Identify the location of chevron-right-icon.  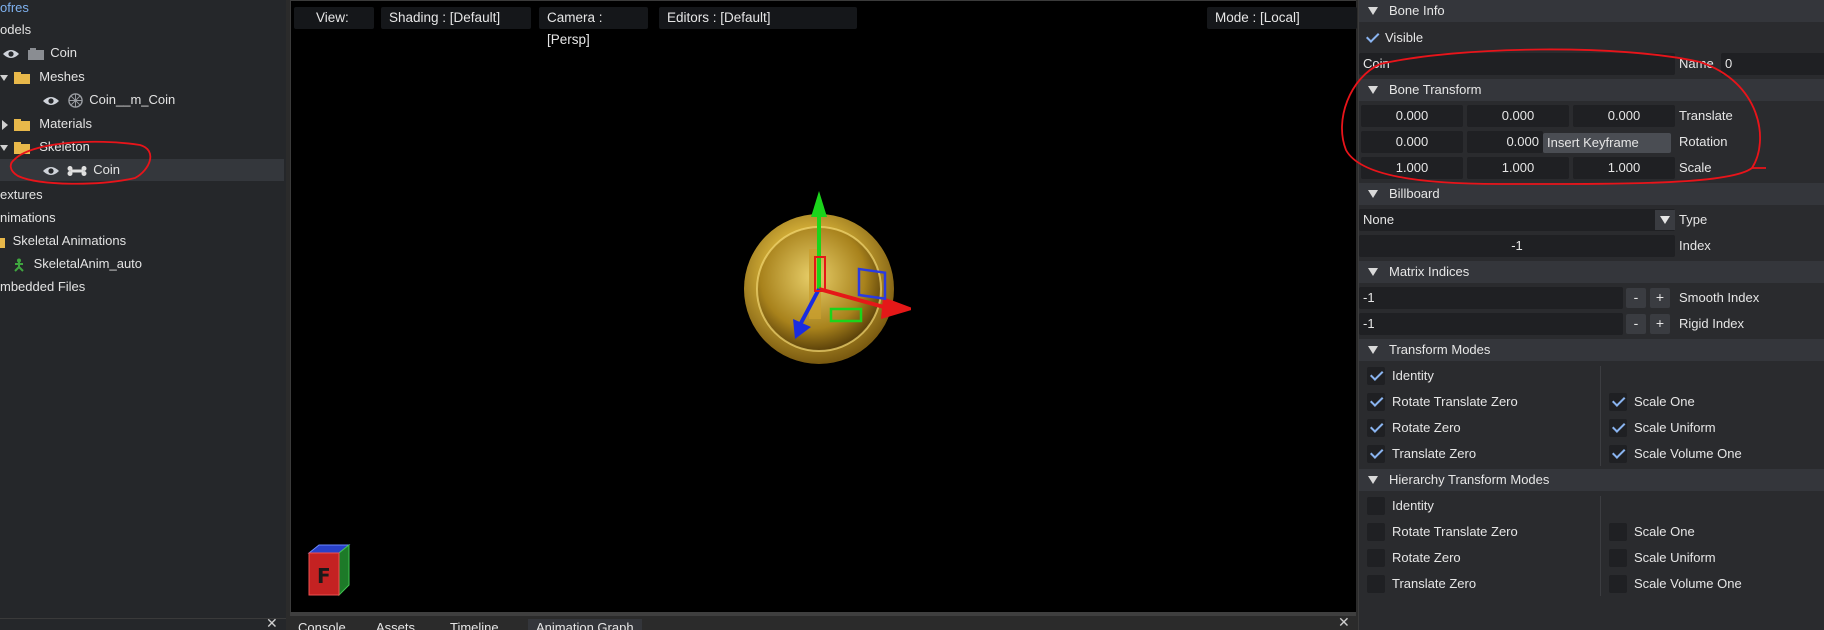
(5, 124).